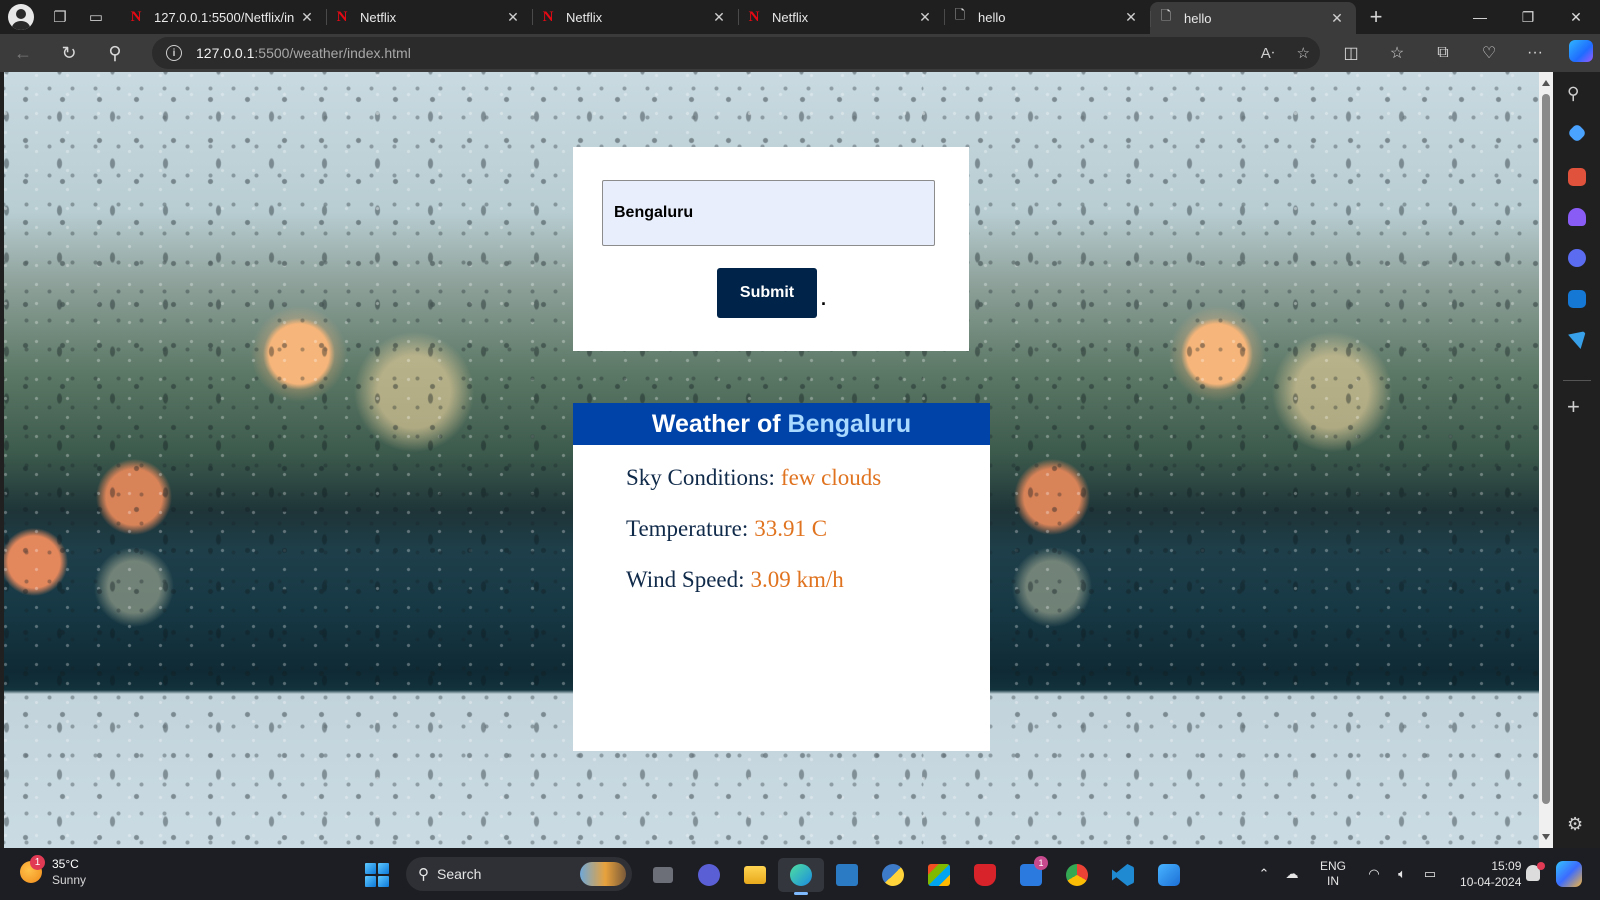 This screenshot has width=1600, height=900. I want to click on sidebar-search-icon: ⚲, so click(1573, 94).